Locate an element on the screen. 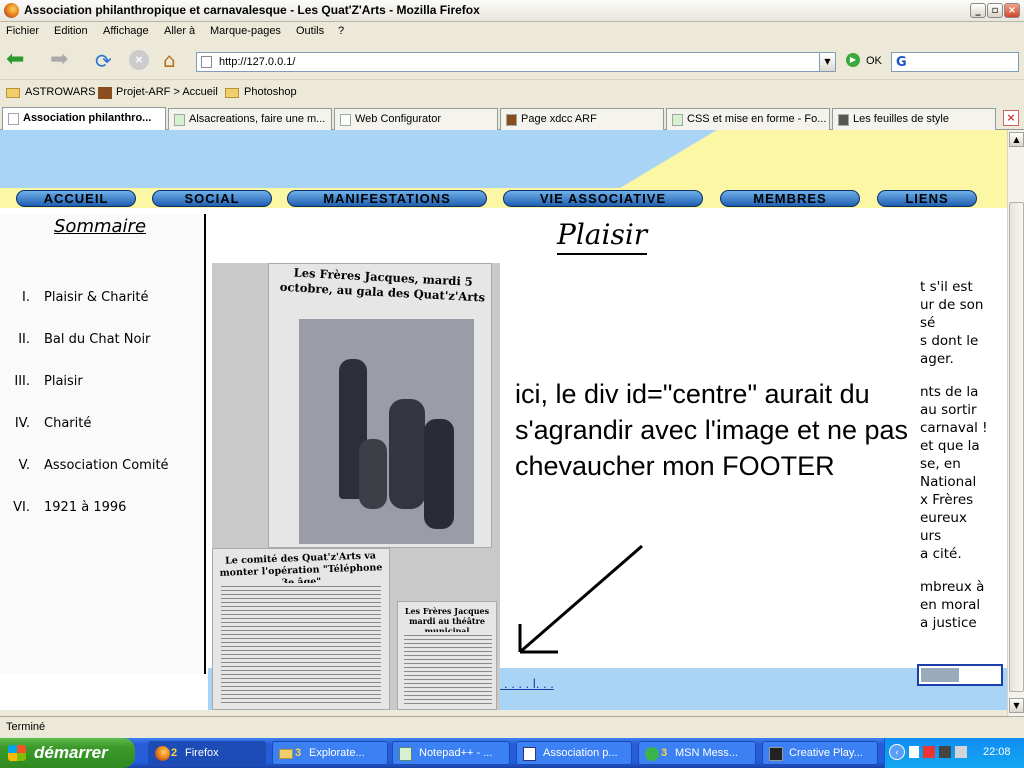 The image size is (1024, 768). item-number: III. is located at coordinates (22, 381).